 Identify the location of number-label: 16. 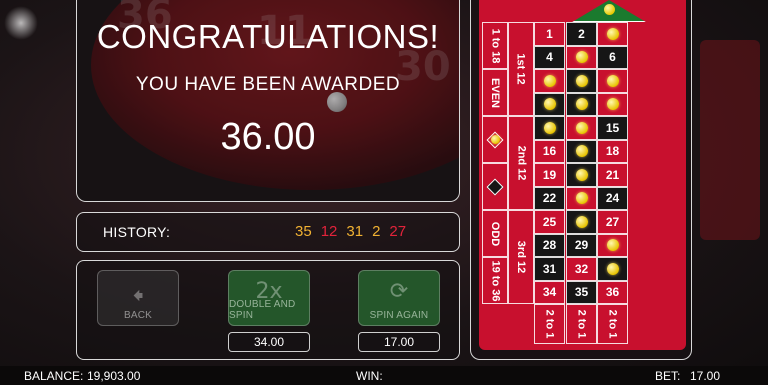
(549, 151).